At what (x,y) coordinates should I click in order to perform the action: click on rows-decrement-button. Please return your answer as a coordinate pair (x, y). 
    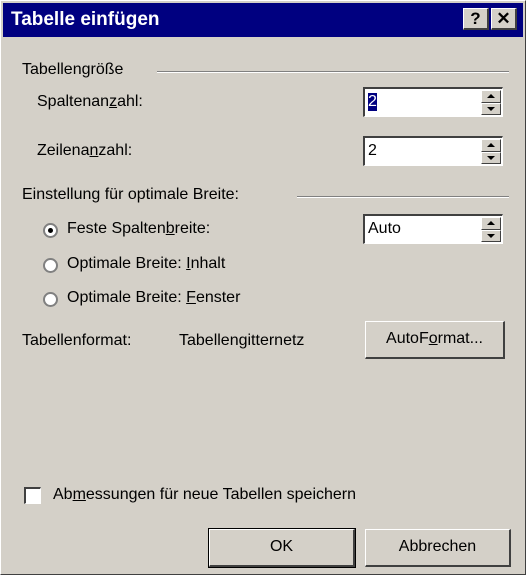
    Looking at the image, I should click on (491, 157).